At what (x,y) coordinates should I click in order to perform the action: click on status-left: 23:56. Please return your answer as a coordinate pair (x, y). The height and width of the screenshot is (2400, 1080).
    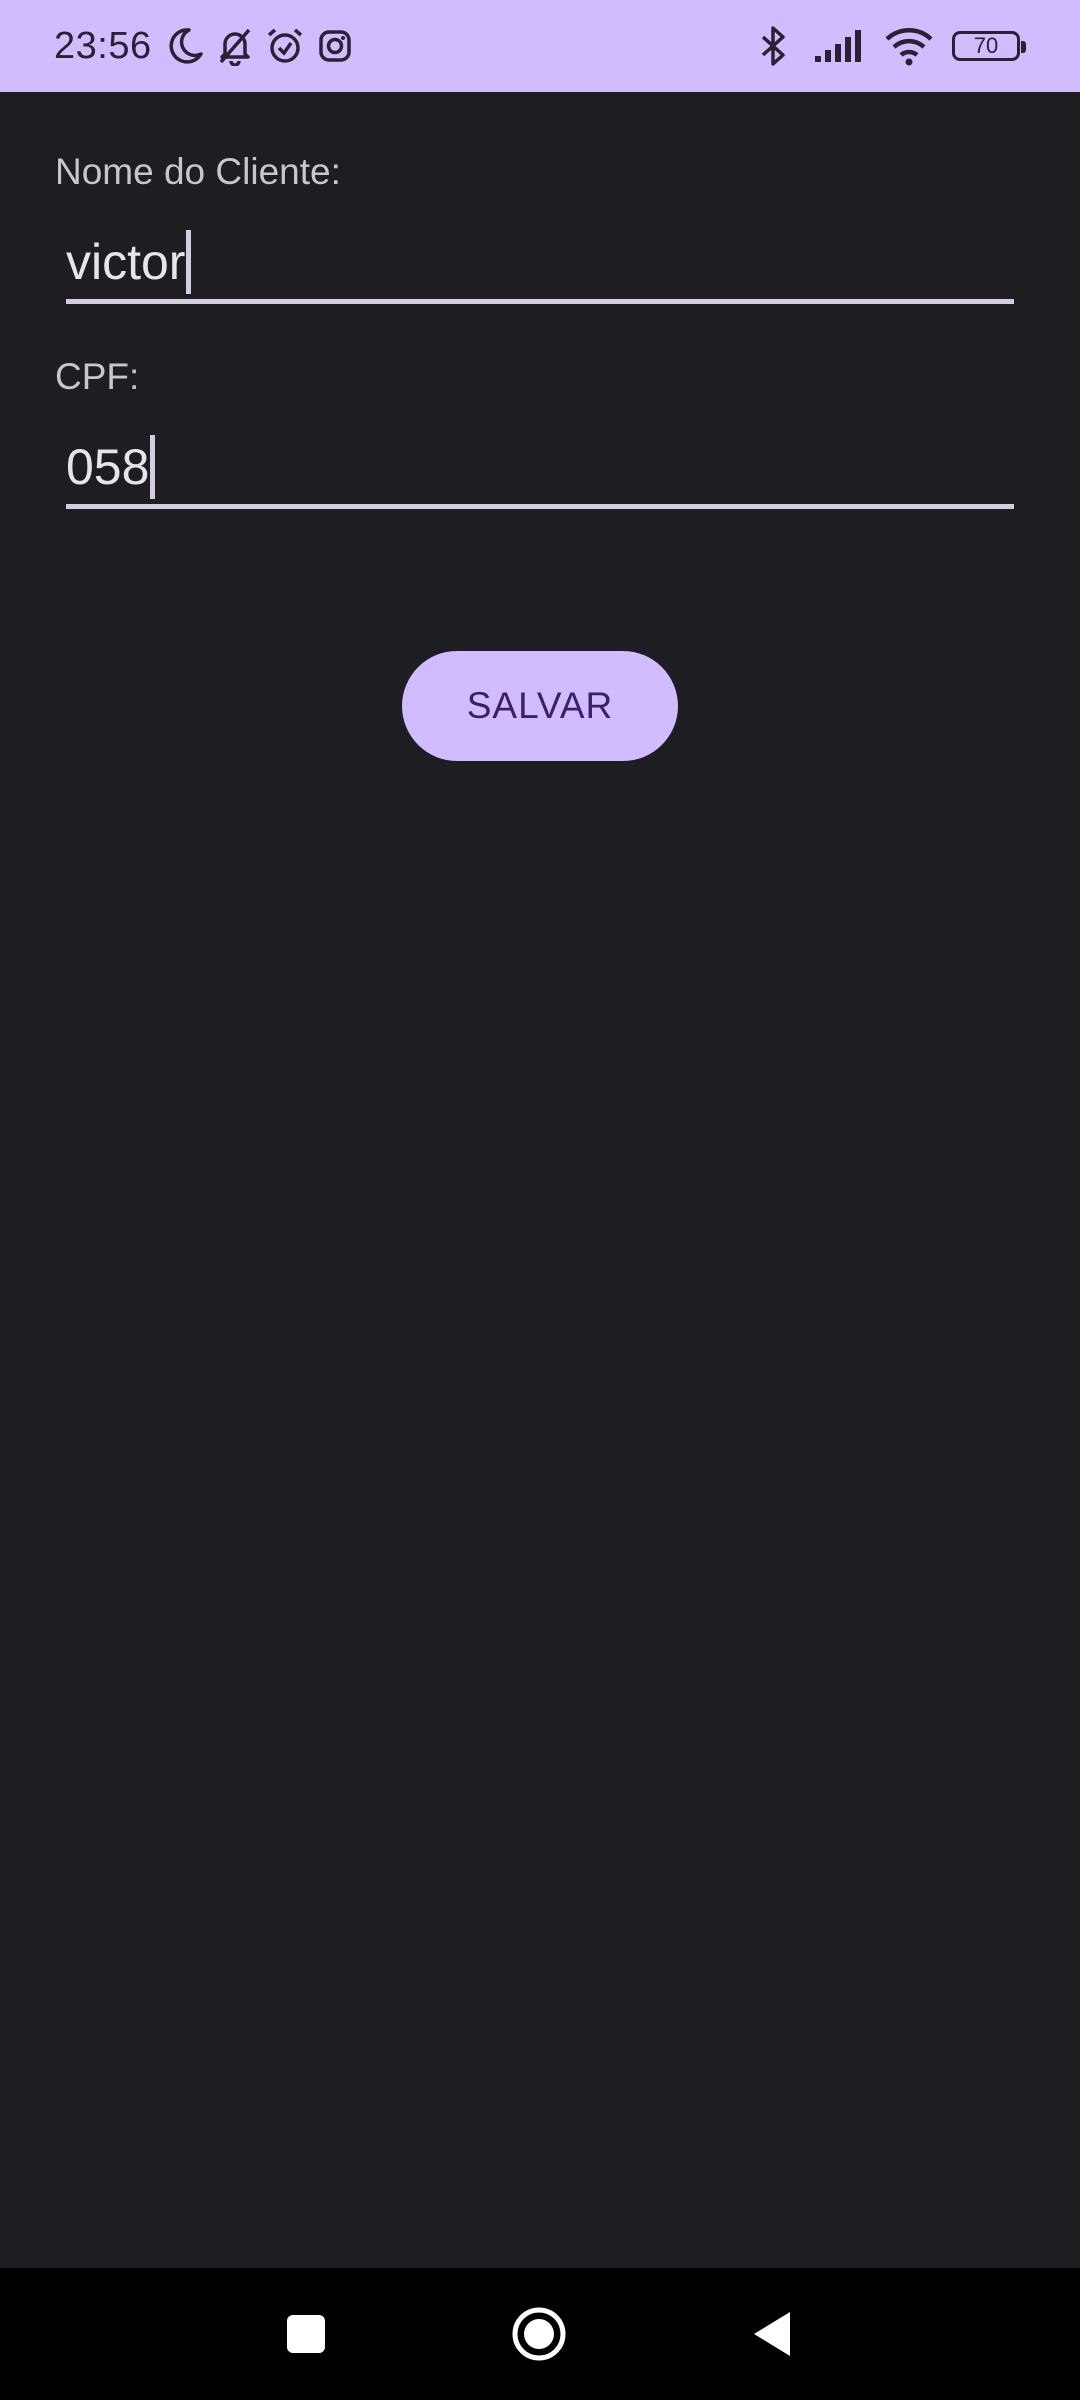
    Looking at the image, I should click on (205, 46).